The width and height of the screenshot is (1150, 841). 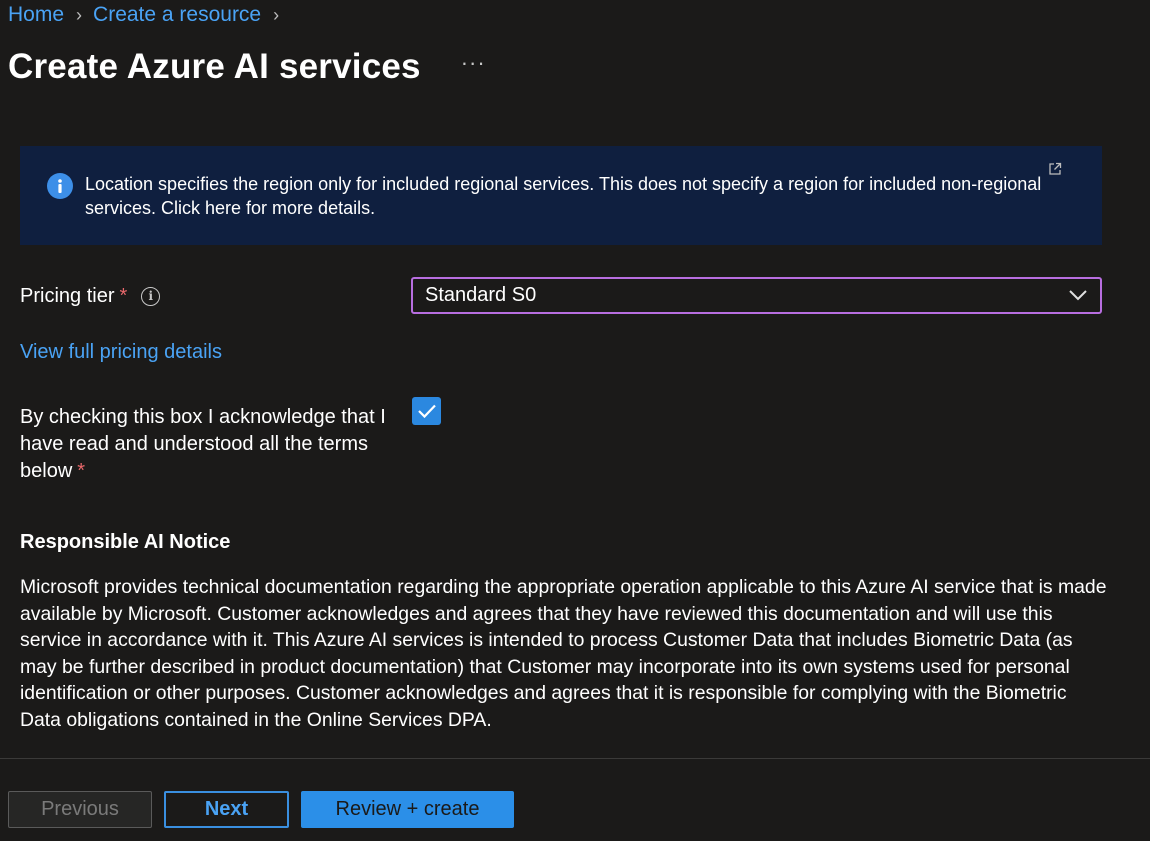 I want to click on title-row: Create Azure AI services ···, so click(x=247, y=67).